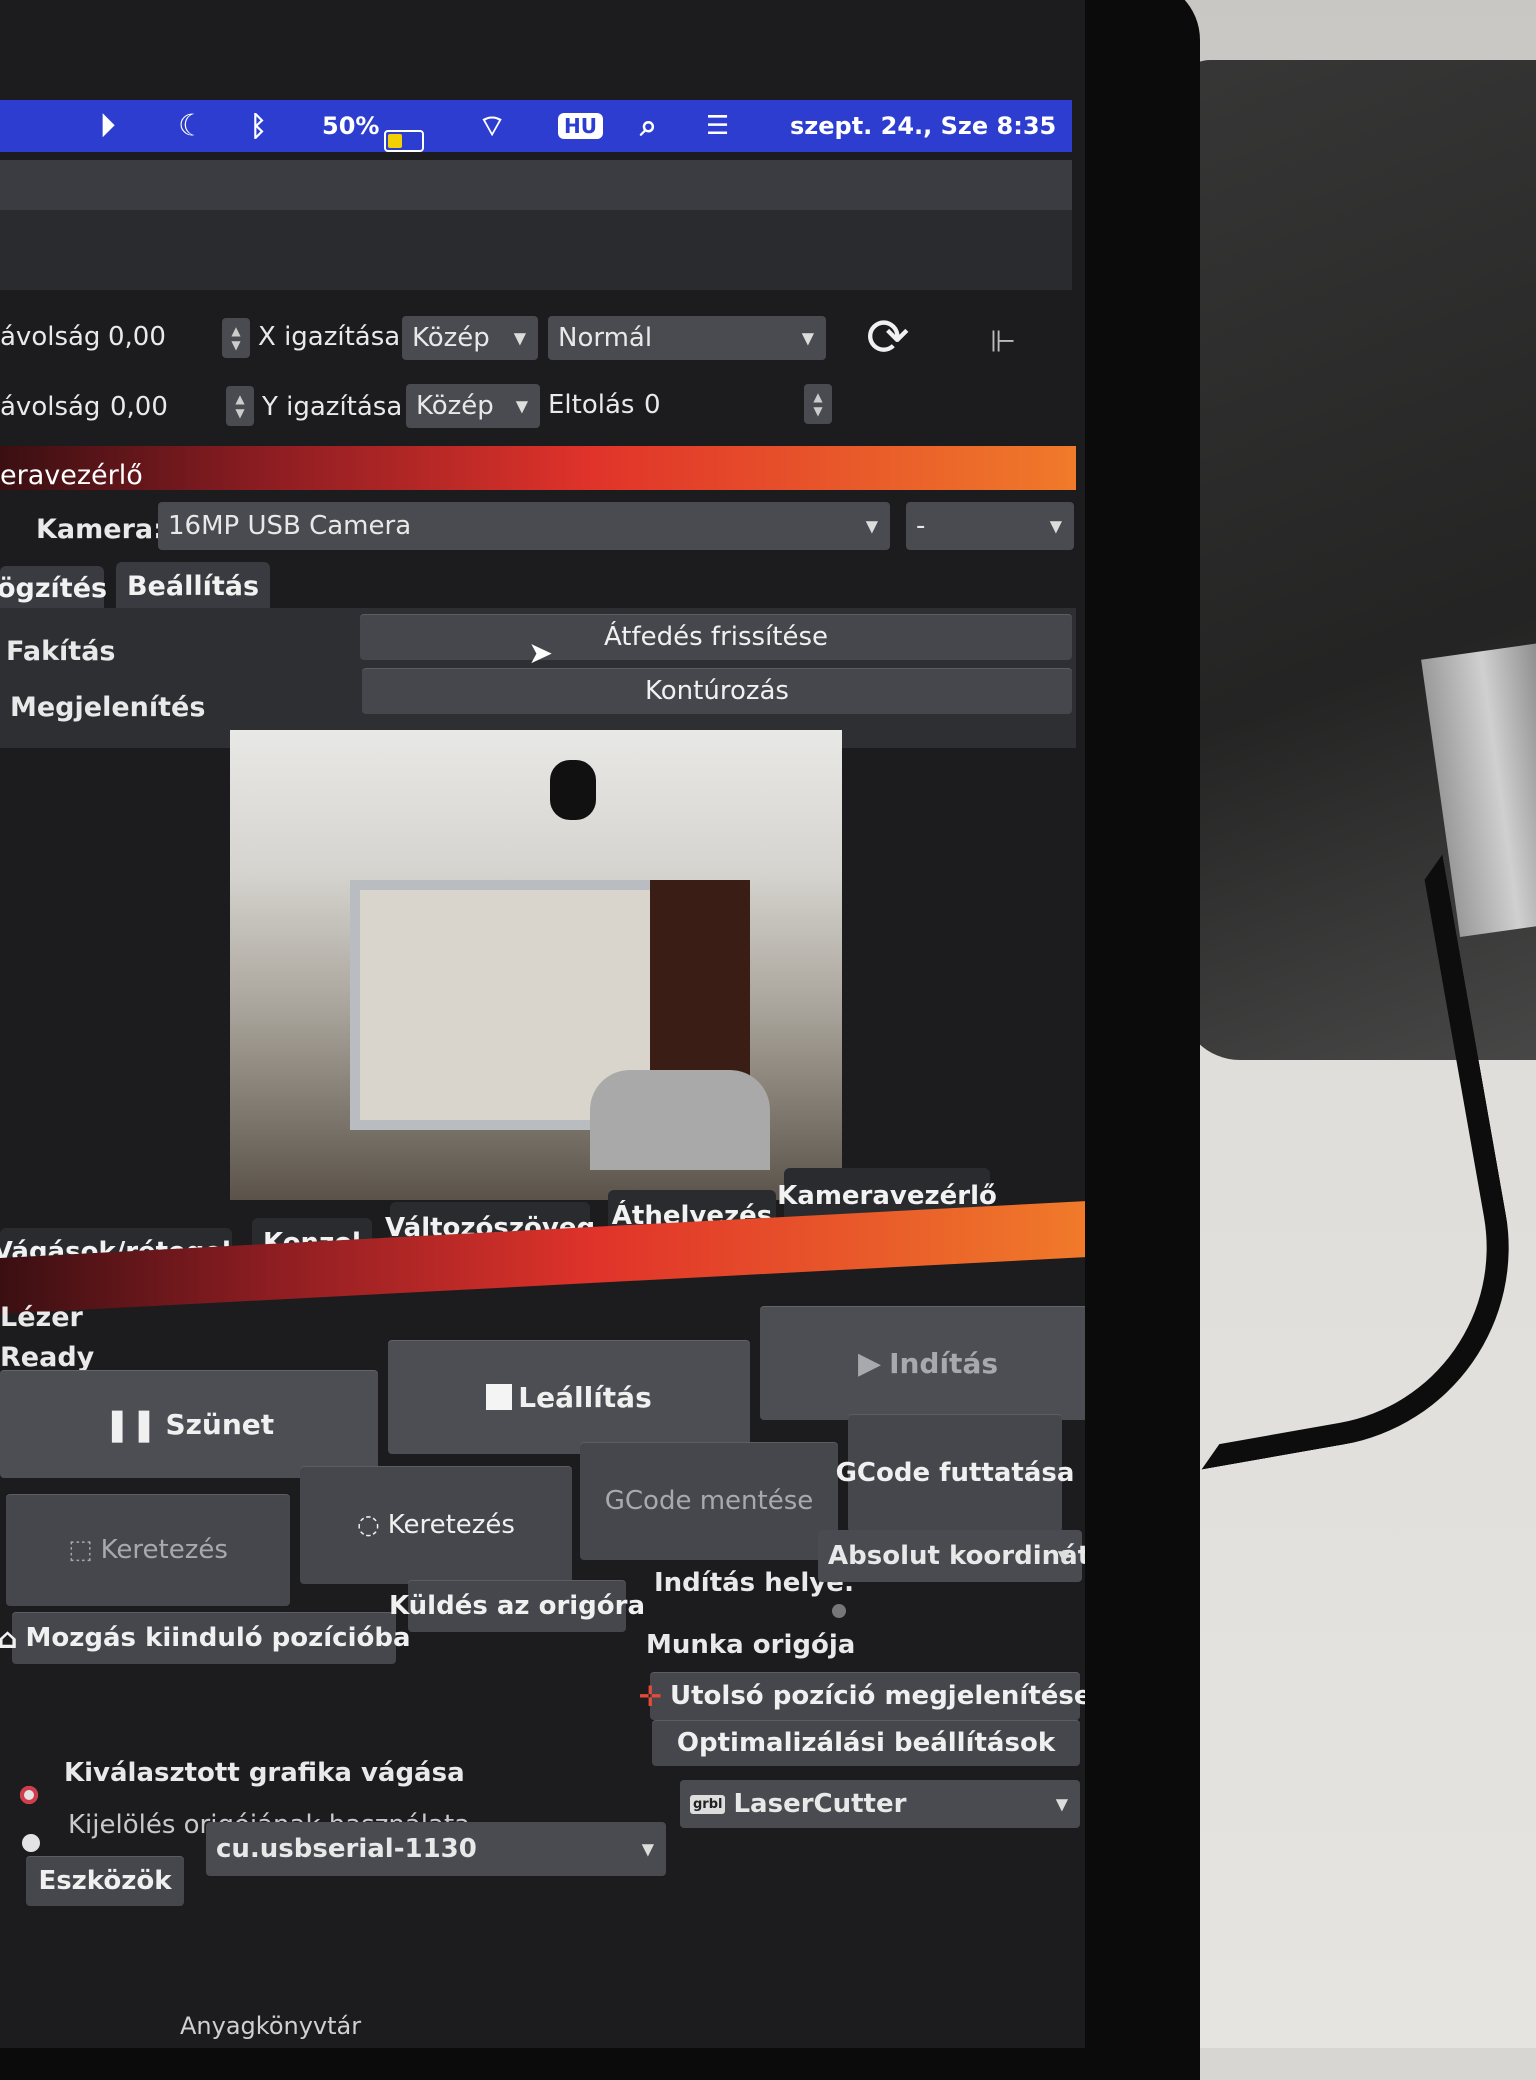  I want to click on x-align-select: Közép ▼, so click(470, 338).